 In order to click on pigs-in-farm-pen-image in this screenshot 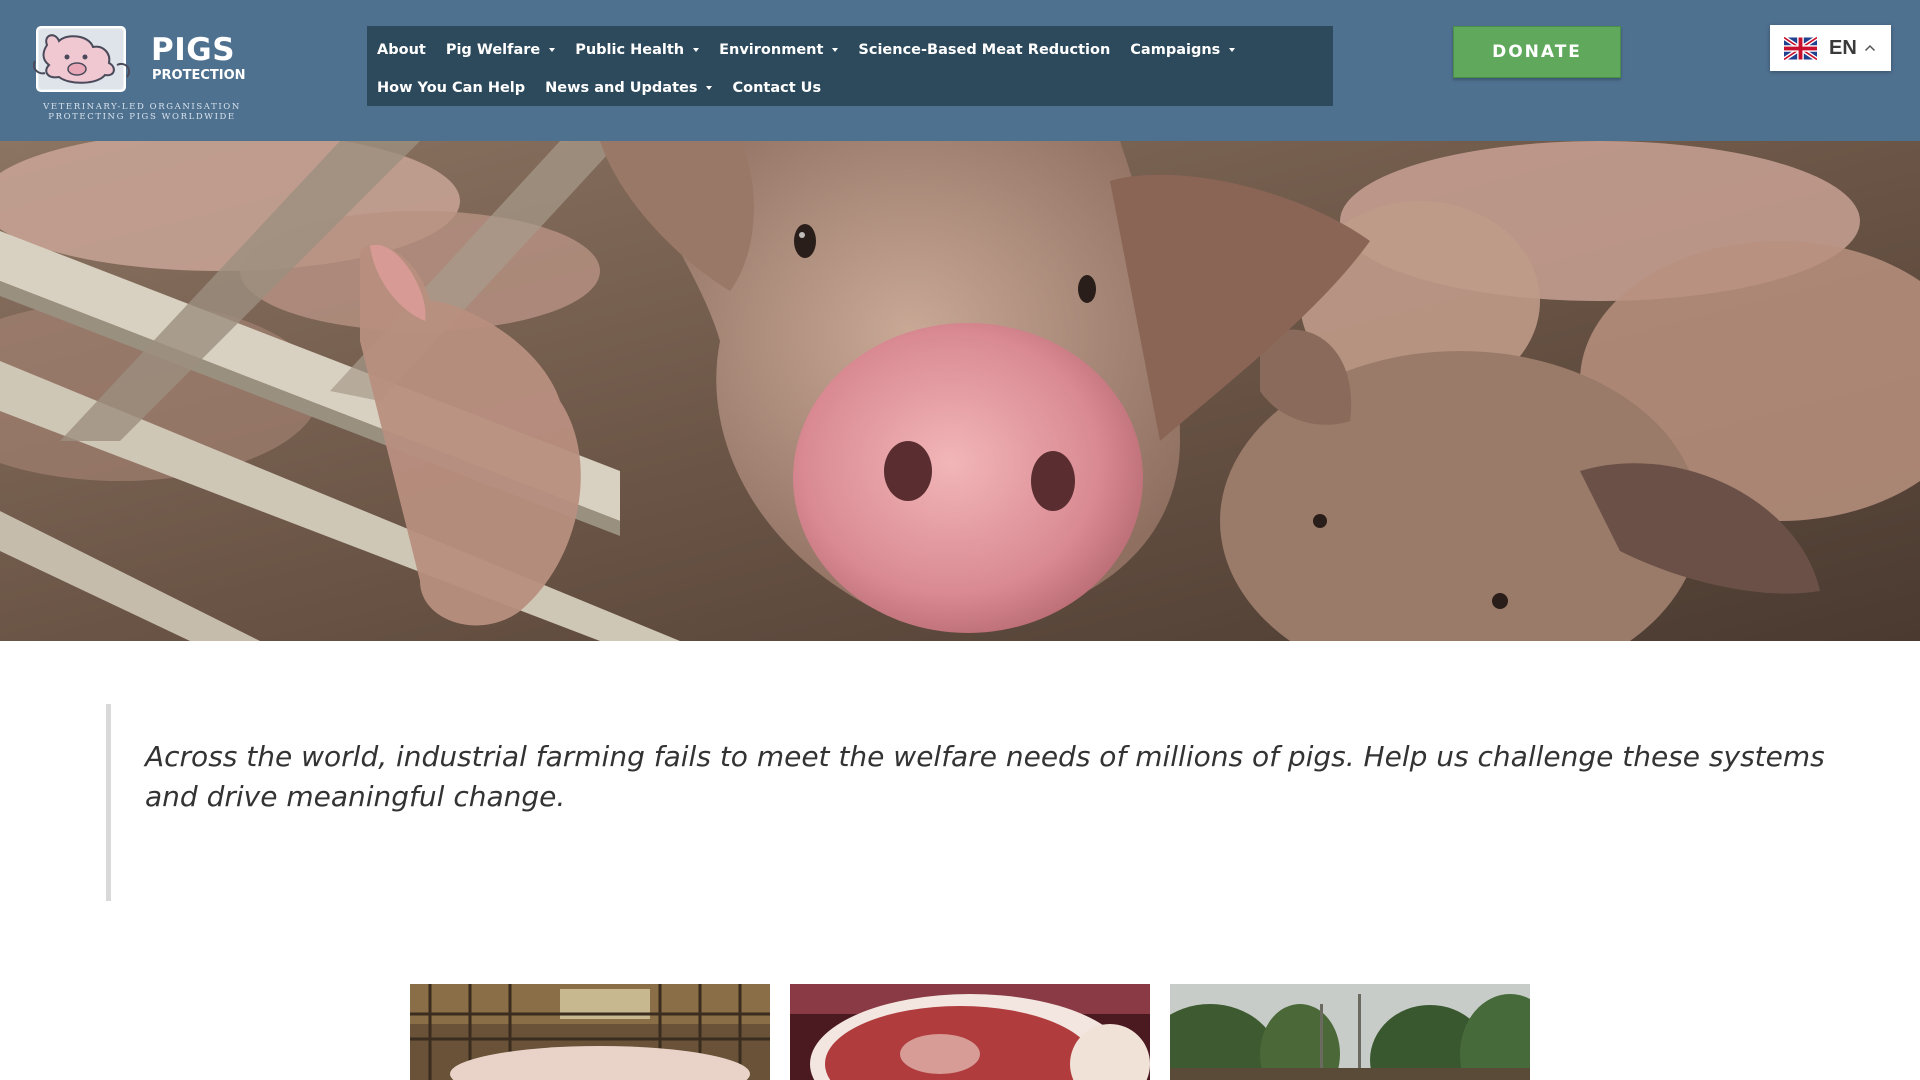, I will do `click(590, 1032)`.